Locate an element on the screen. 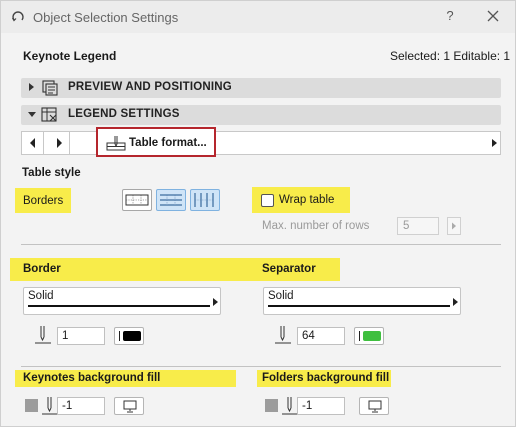  arrow-right-icon is located at coordinates (59, 143).